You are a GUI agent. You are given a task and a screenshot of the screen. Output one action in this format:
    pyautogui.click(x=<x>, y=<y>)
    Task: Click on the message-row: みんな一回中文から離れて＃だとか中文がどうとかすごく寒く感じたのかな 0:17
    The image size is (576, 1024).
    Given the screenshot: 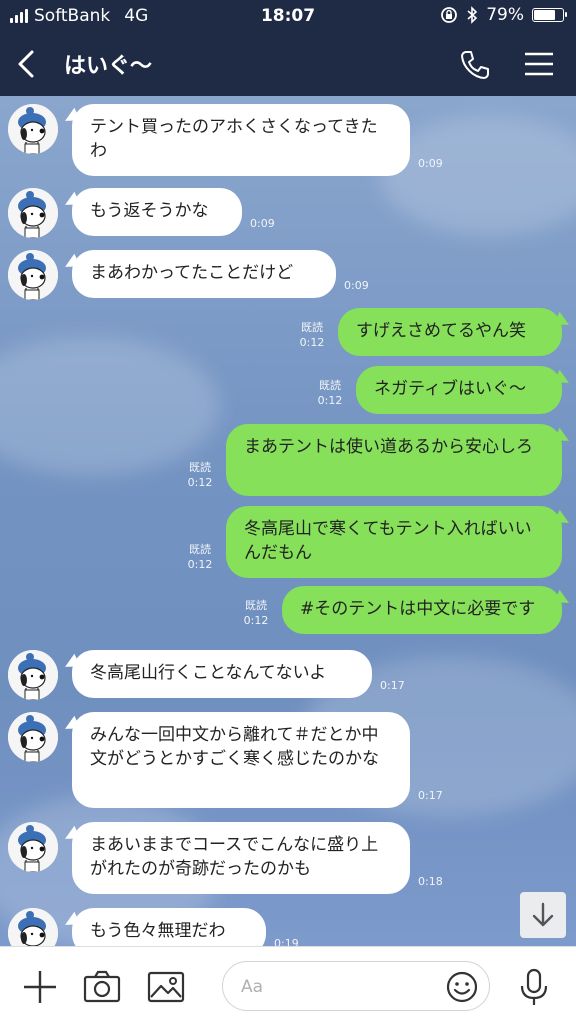 What is the action you would take?
    pyautogui.click(x=288, y=760)
    